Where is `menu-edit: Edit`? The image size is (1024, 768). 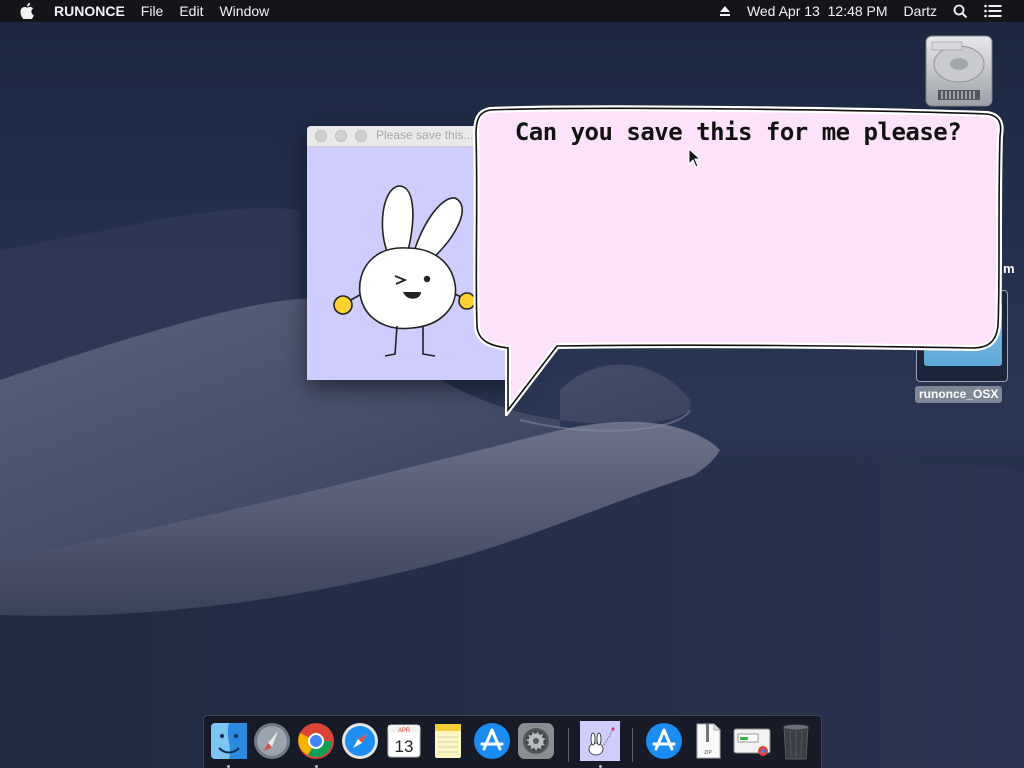
menu-edit: Edit is located at coordinates (191, 11).